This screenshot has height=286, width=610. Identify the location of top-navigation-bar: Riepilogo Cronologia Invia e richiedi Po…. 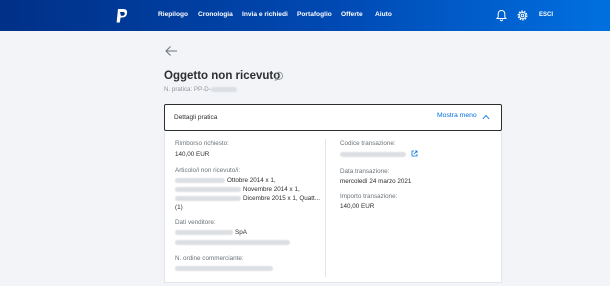
(305, 15).